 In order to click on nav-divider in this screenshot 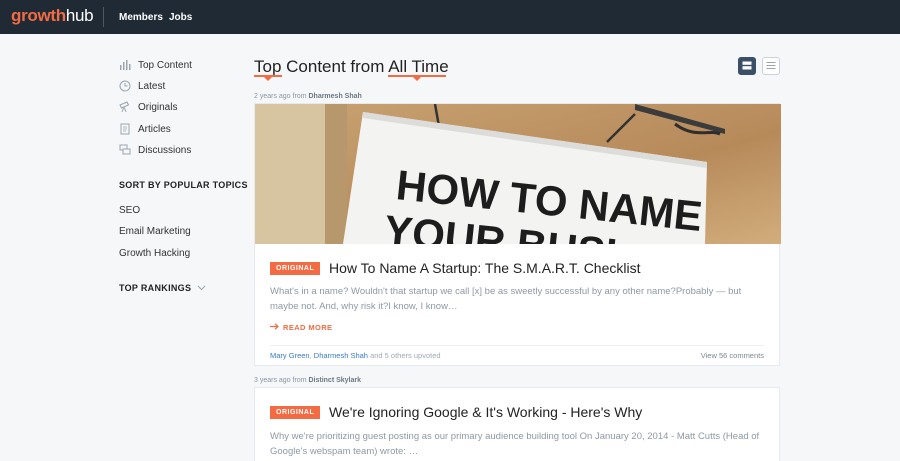, I will do `click(103, 17)`.